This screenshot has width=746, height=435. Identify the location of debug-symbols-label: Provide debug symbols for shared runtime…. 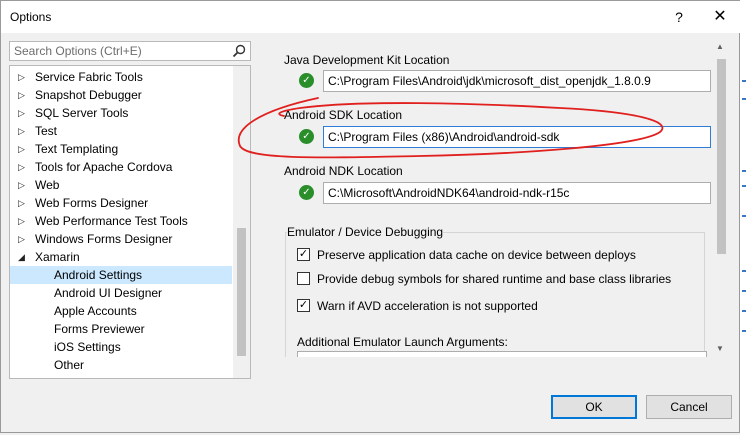
(494, 279).